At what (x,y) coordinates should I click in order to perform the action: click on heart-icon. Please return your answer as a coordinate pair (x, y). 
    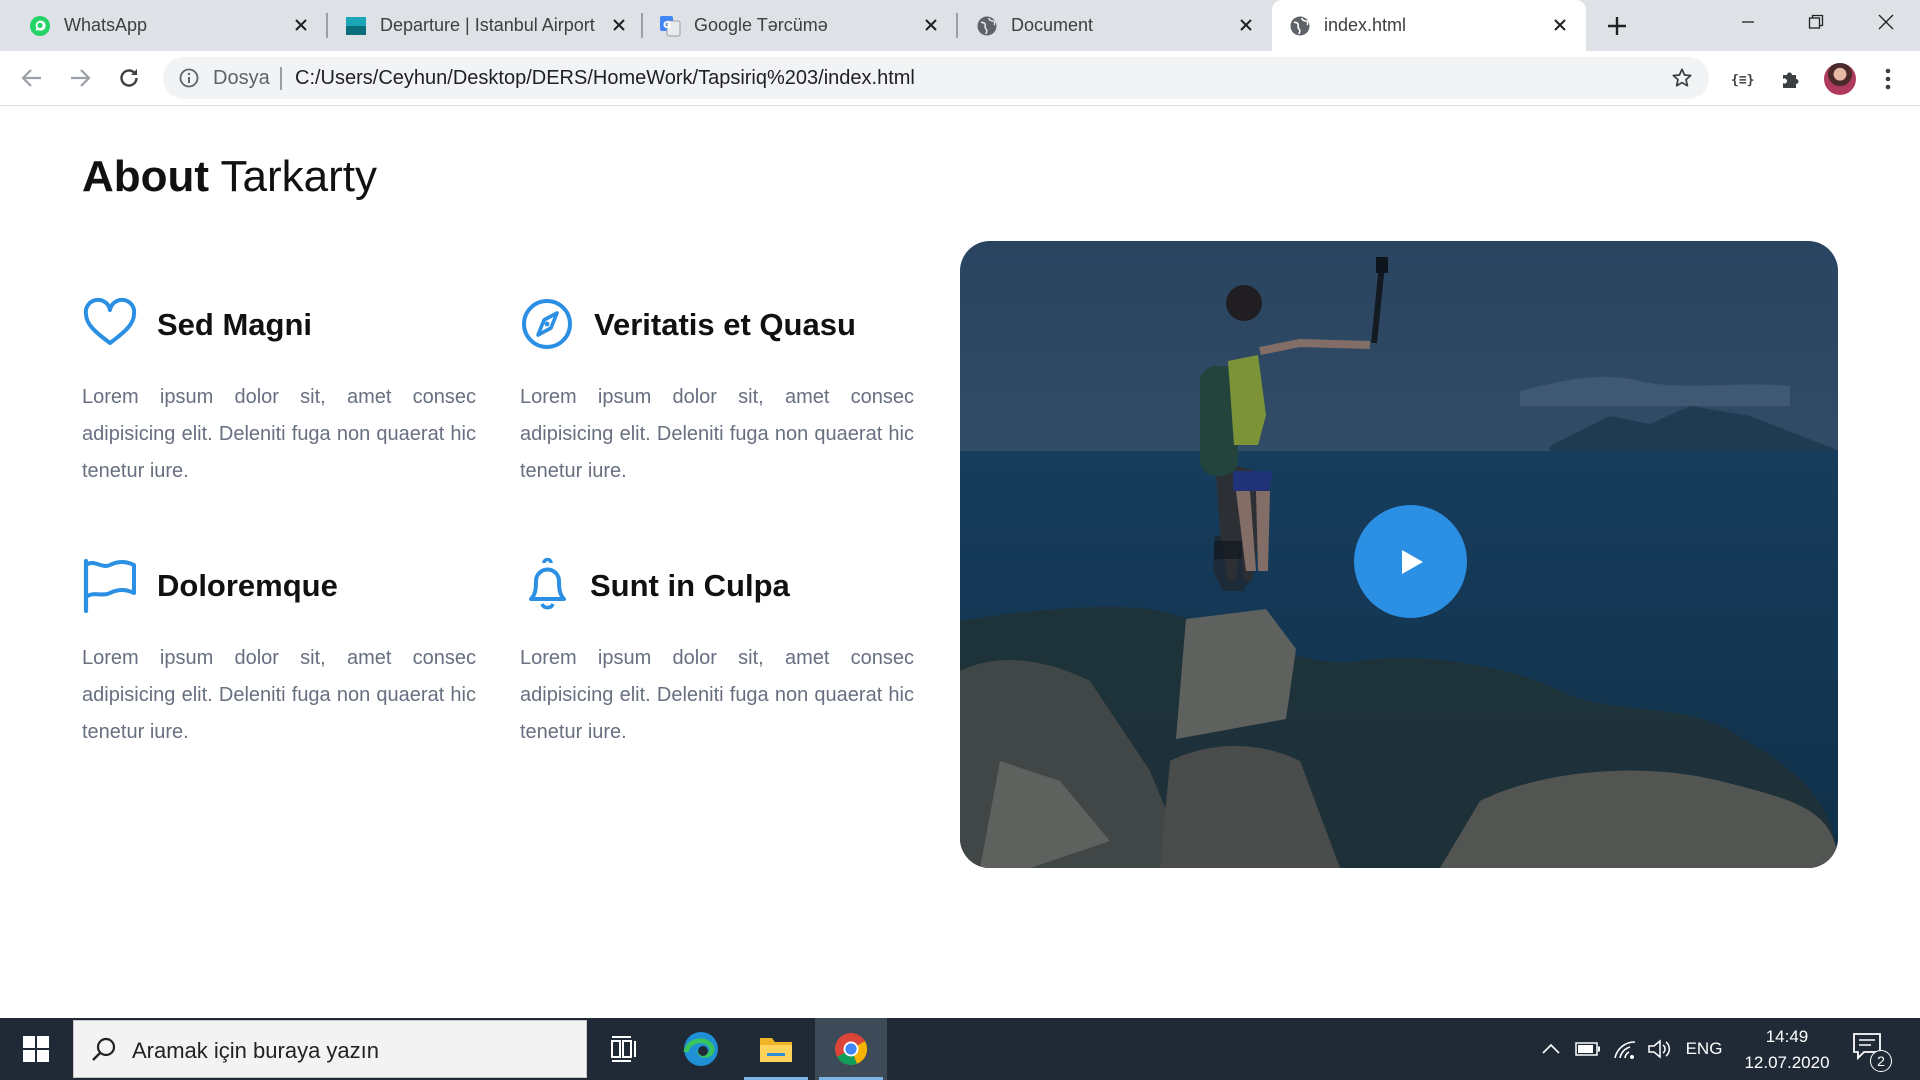
    Looking at the image, I should click on (110, 321).